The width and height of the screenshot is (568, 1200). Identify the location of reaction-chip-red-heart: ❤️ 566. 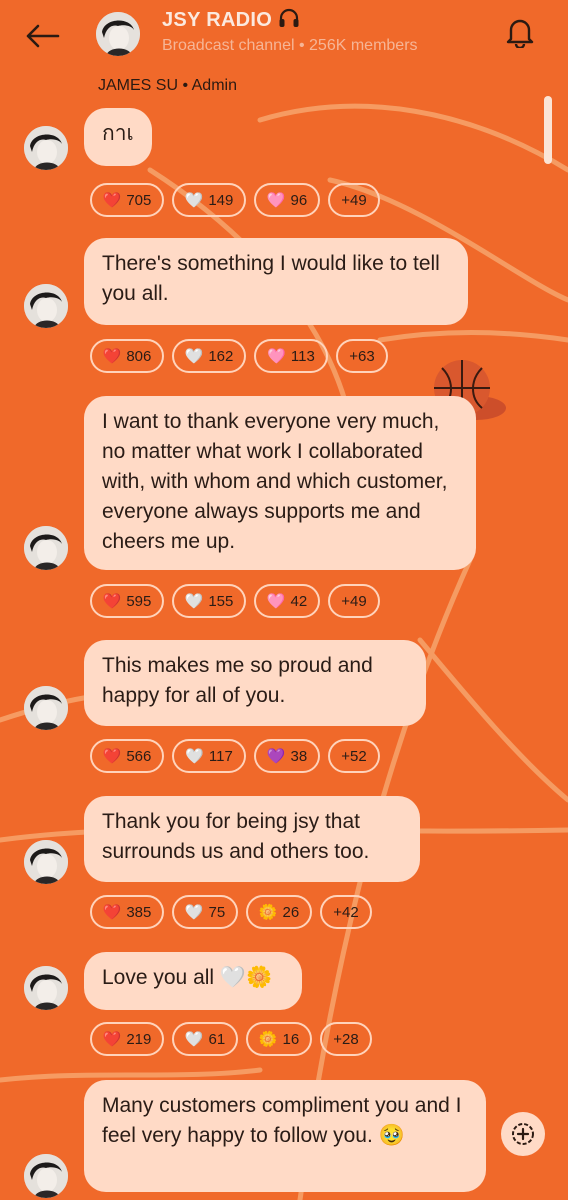
(127, 756).